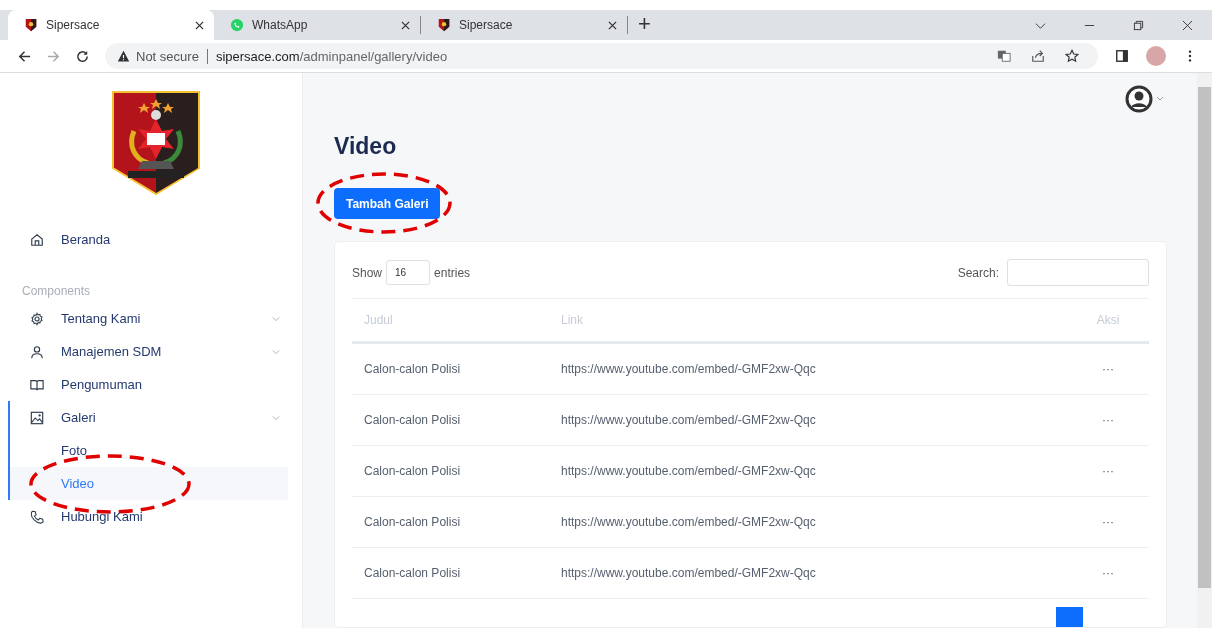  What do you see at coordinates (317, 25) in the screenshot?
I see `browser-tab: WhatsApp` at bounding box center [317, 25].